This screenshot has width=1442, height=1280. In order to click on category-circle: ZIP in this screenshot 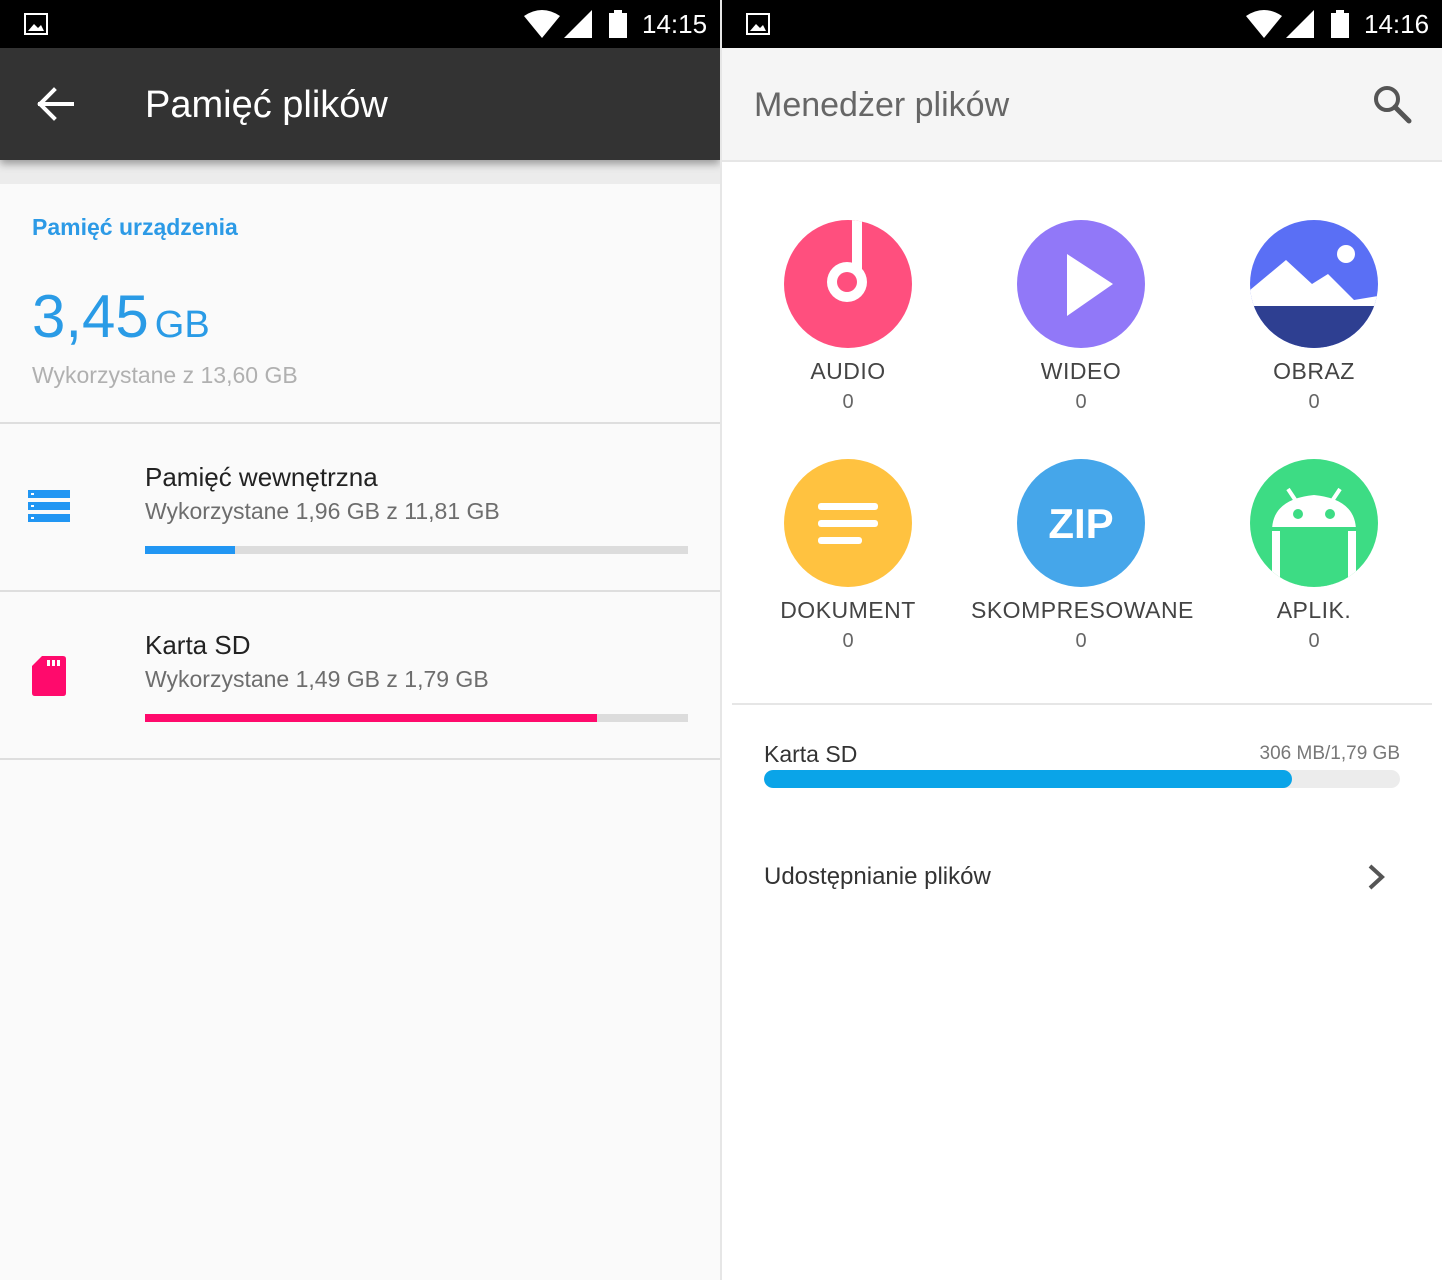, I will do `click(1081, 523)`.